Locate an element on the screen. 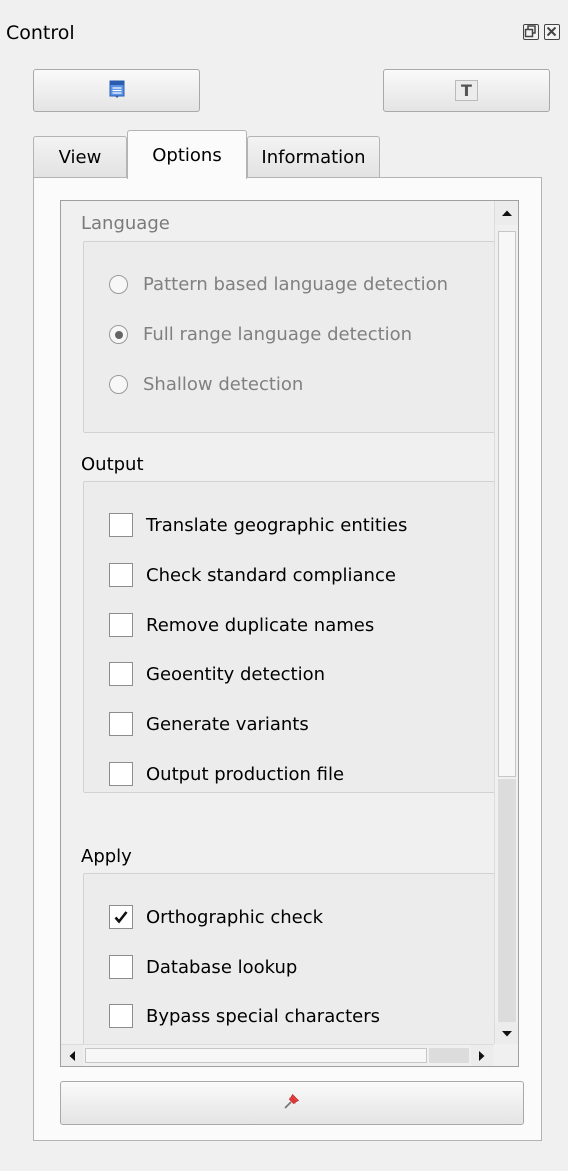 The width and height of the screenshot is (568, 1171). pin-icon is located at coordinates (292, 1103).